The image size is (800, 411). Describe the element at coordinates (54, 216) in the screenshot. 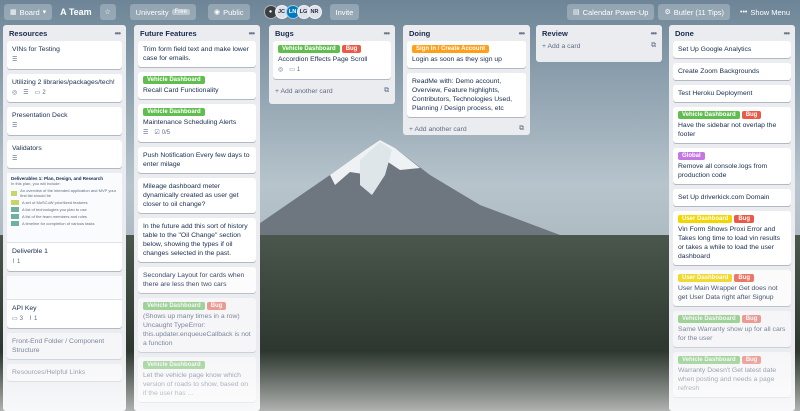

I see `deliverable-line: A list of the team members and roles` at that location.